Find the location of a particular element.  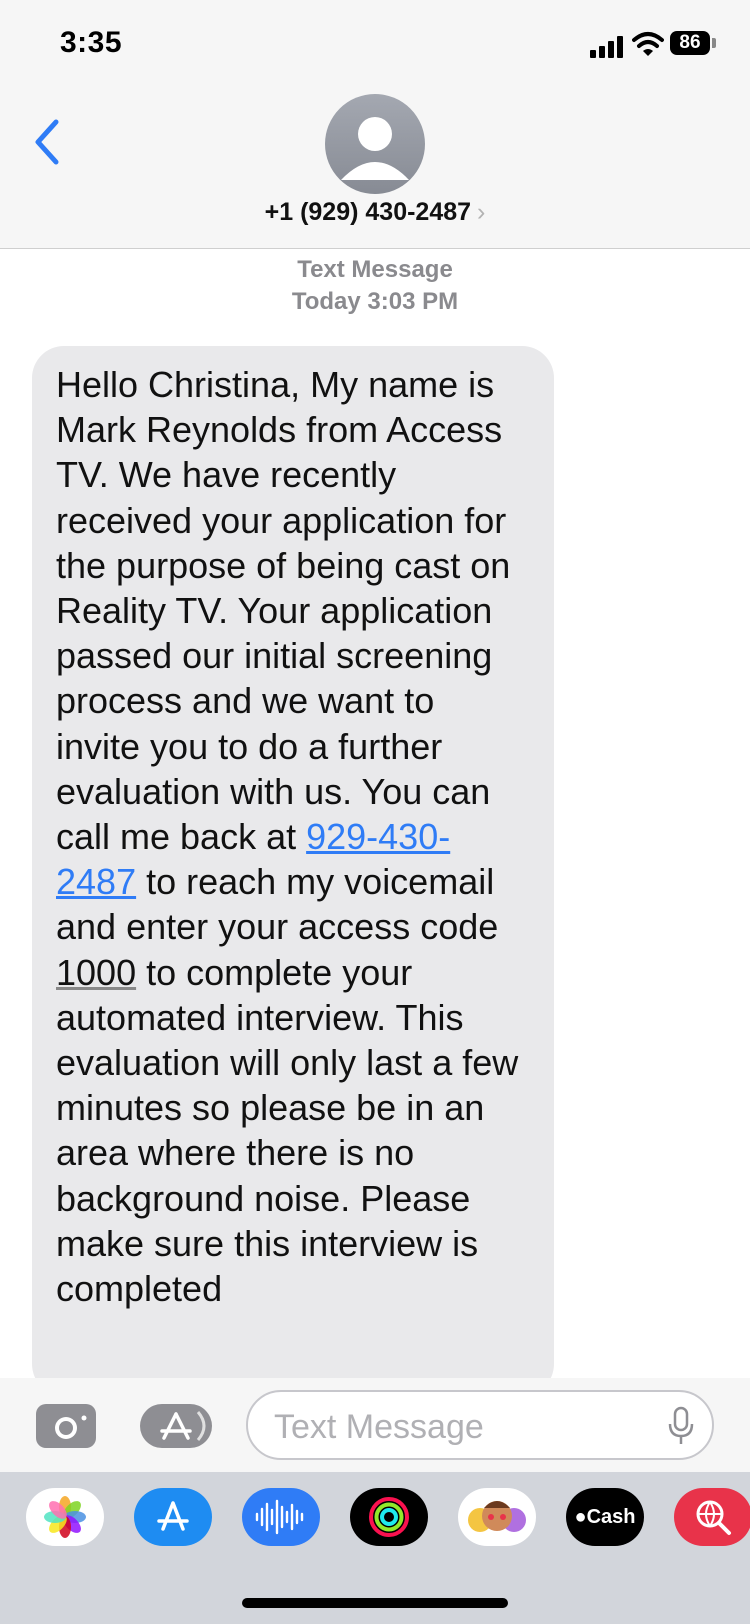

status-time: 3:35 is located at coordinates (91, 42).